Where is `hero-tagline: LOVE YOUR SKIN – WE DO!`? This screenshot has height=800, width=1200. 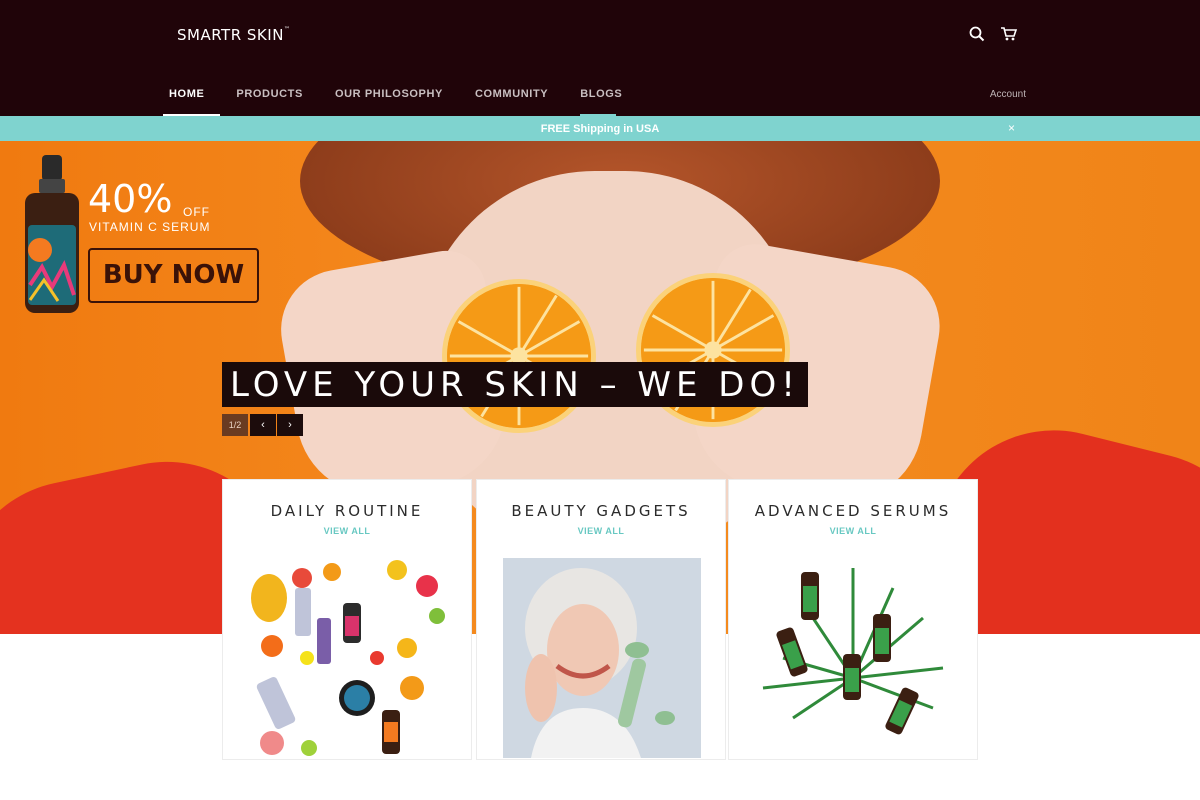 hero-tagline: LOVE YOUR SKIN – WE DO! is located at coordinates (515, 384).